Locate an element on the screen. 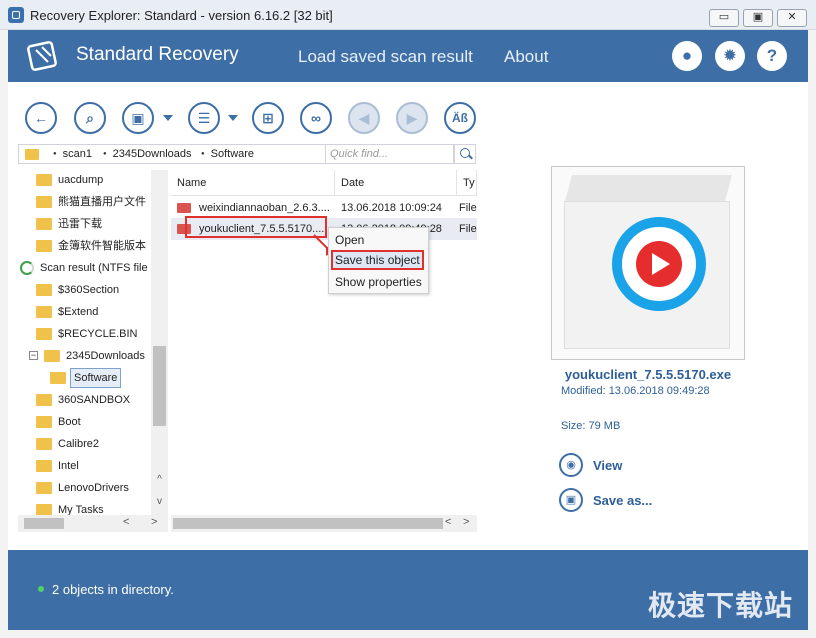  thumbnails-icon: ⊞ is located at coordinates (268, 118).